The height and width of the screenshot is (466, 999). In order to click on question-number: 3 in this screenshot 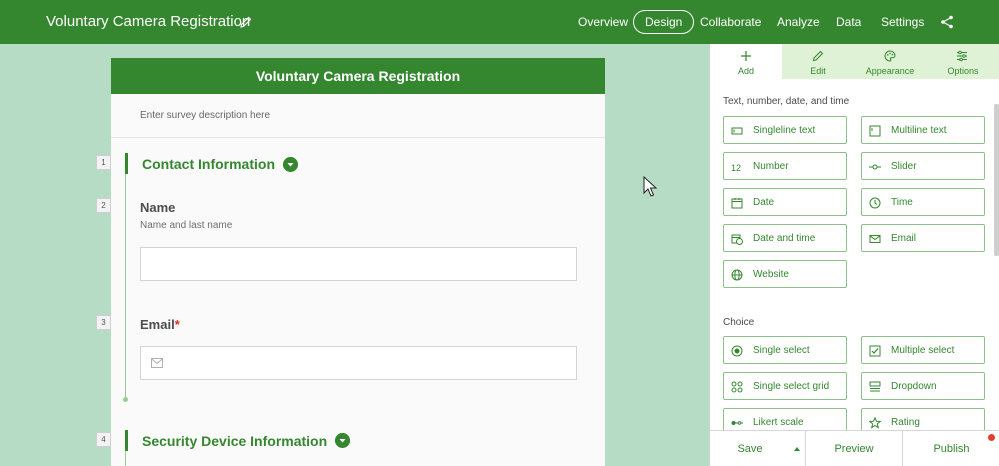, I will do `click(103, 322)`.